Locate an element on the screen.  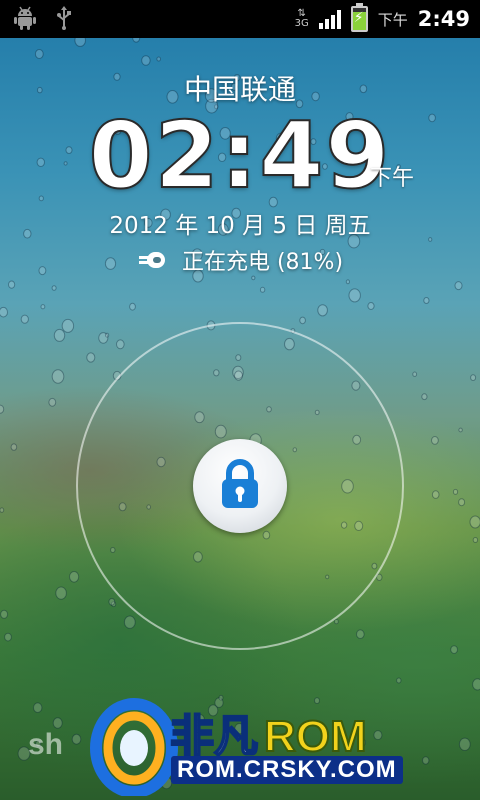
lock-icon is located at coordinates (240, 486).